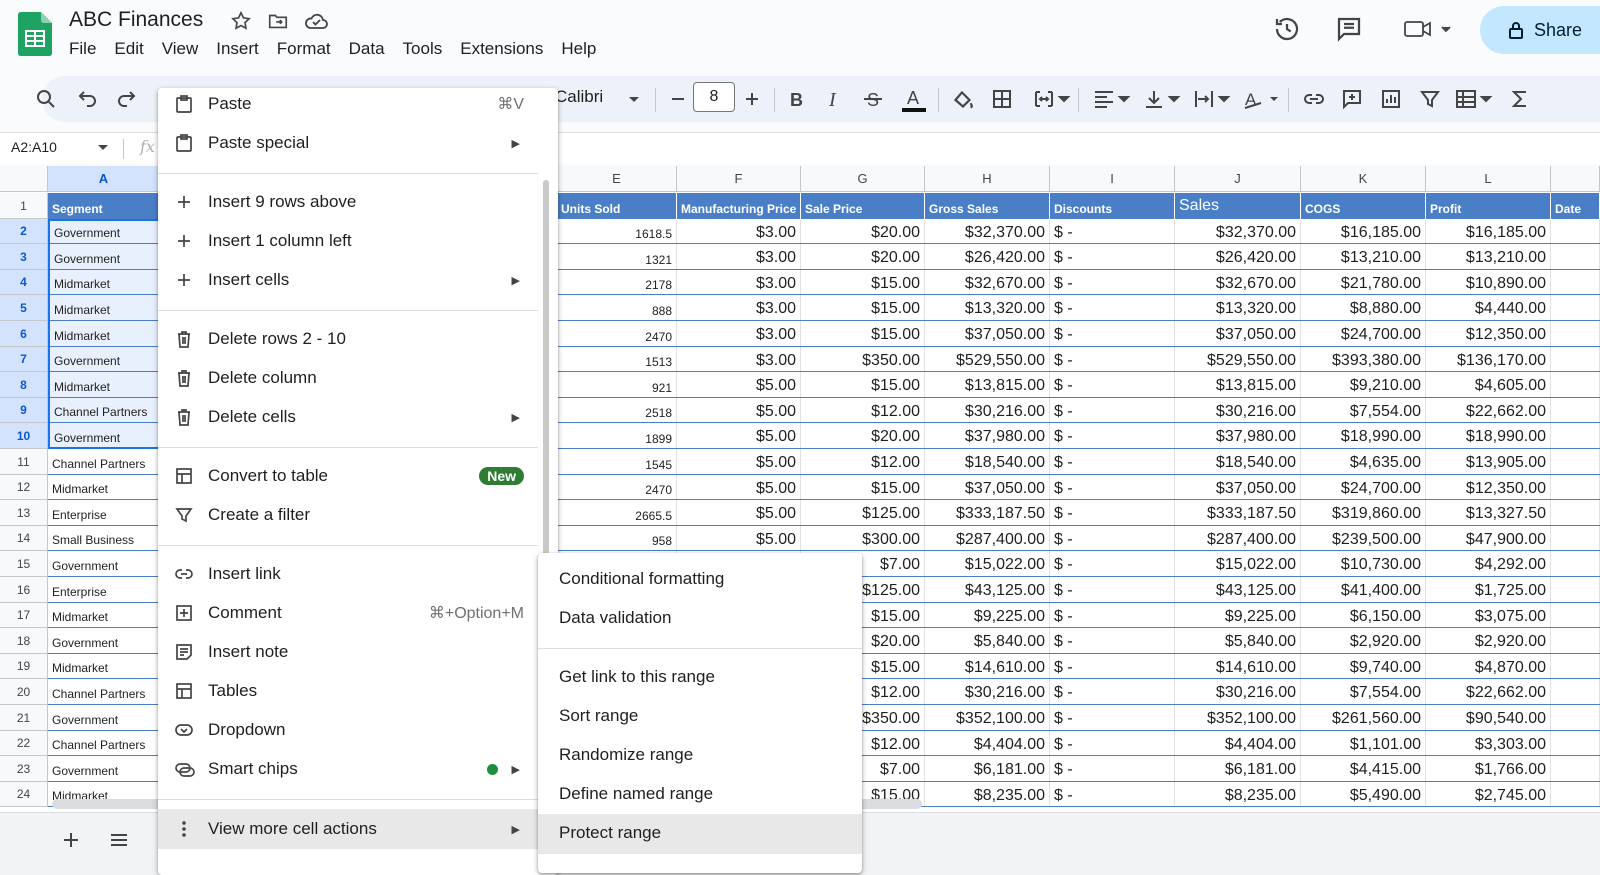 Image resolution: width=1600 pixels, height=875 pixels. Describe the element at coordinates (913, 99) in the screenshot. I see `text-color-icon: A` at that location.